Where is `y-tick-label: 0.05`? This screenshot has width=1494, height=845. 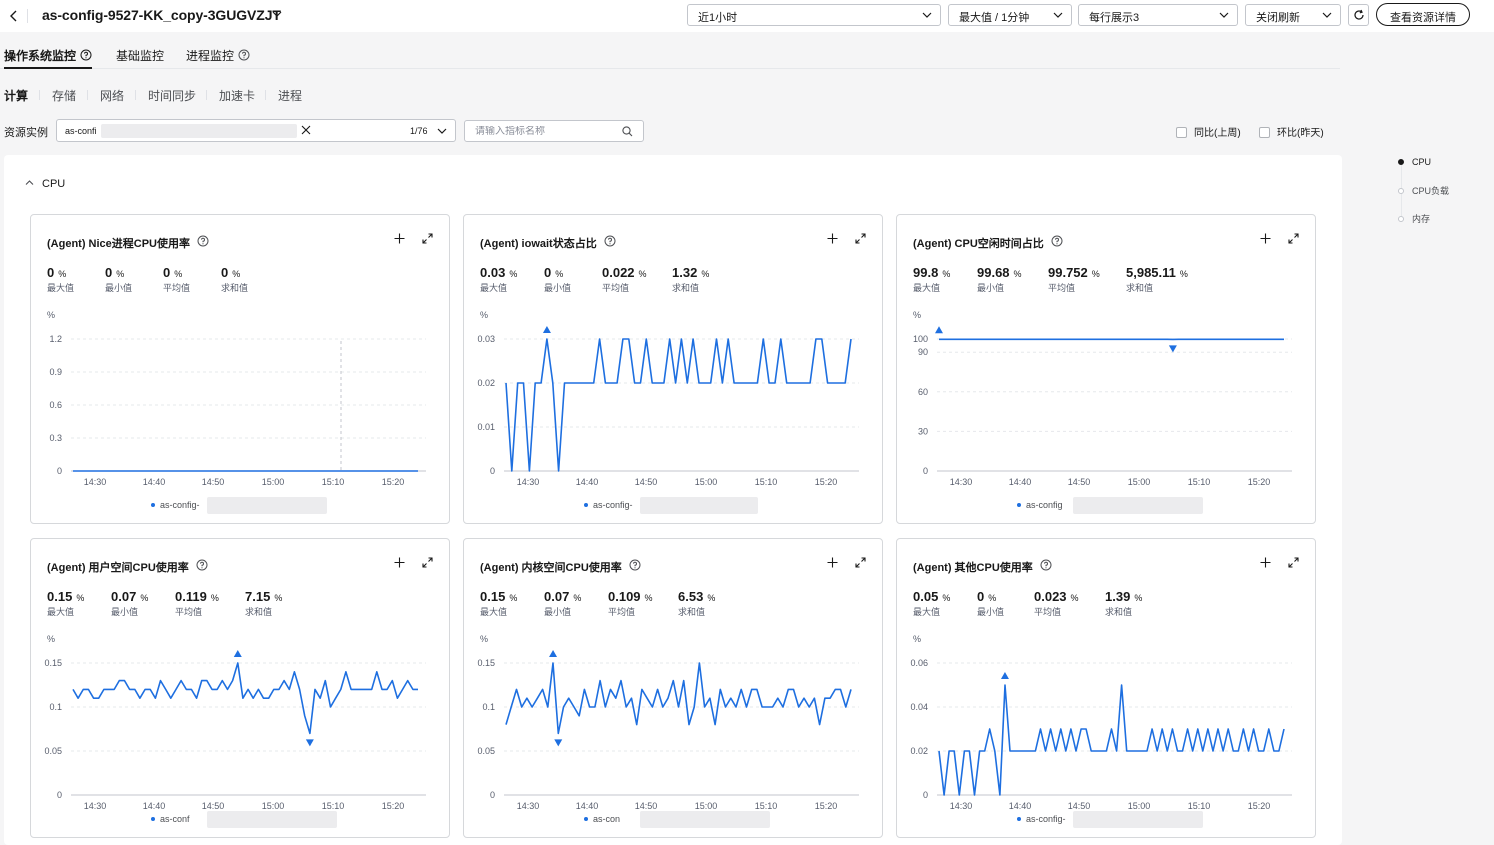
y-tick-label: 0.05 is located at coordinates (53, 751).